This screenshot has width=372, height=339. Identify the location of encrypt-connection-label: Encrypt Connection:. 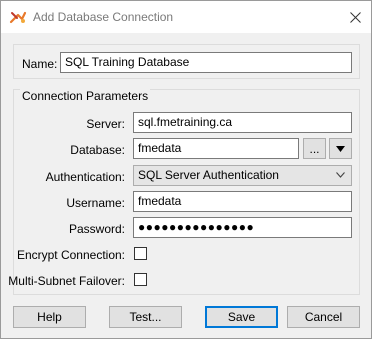
(70, 255).